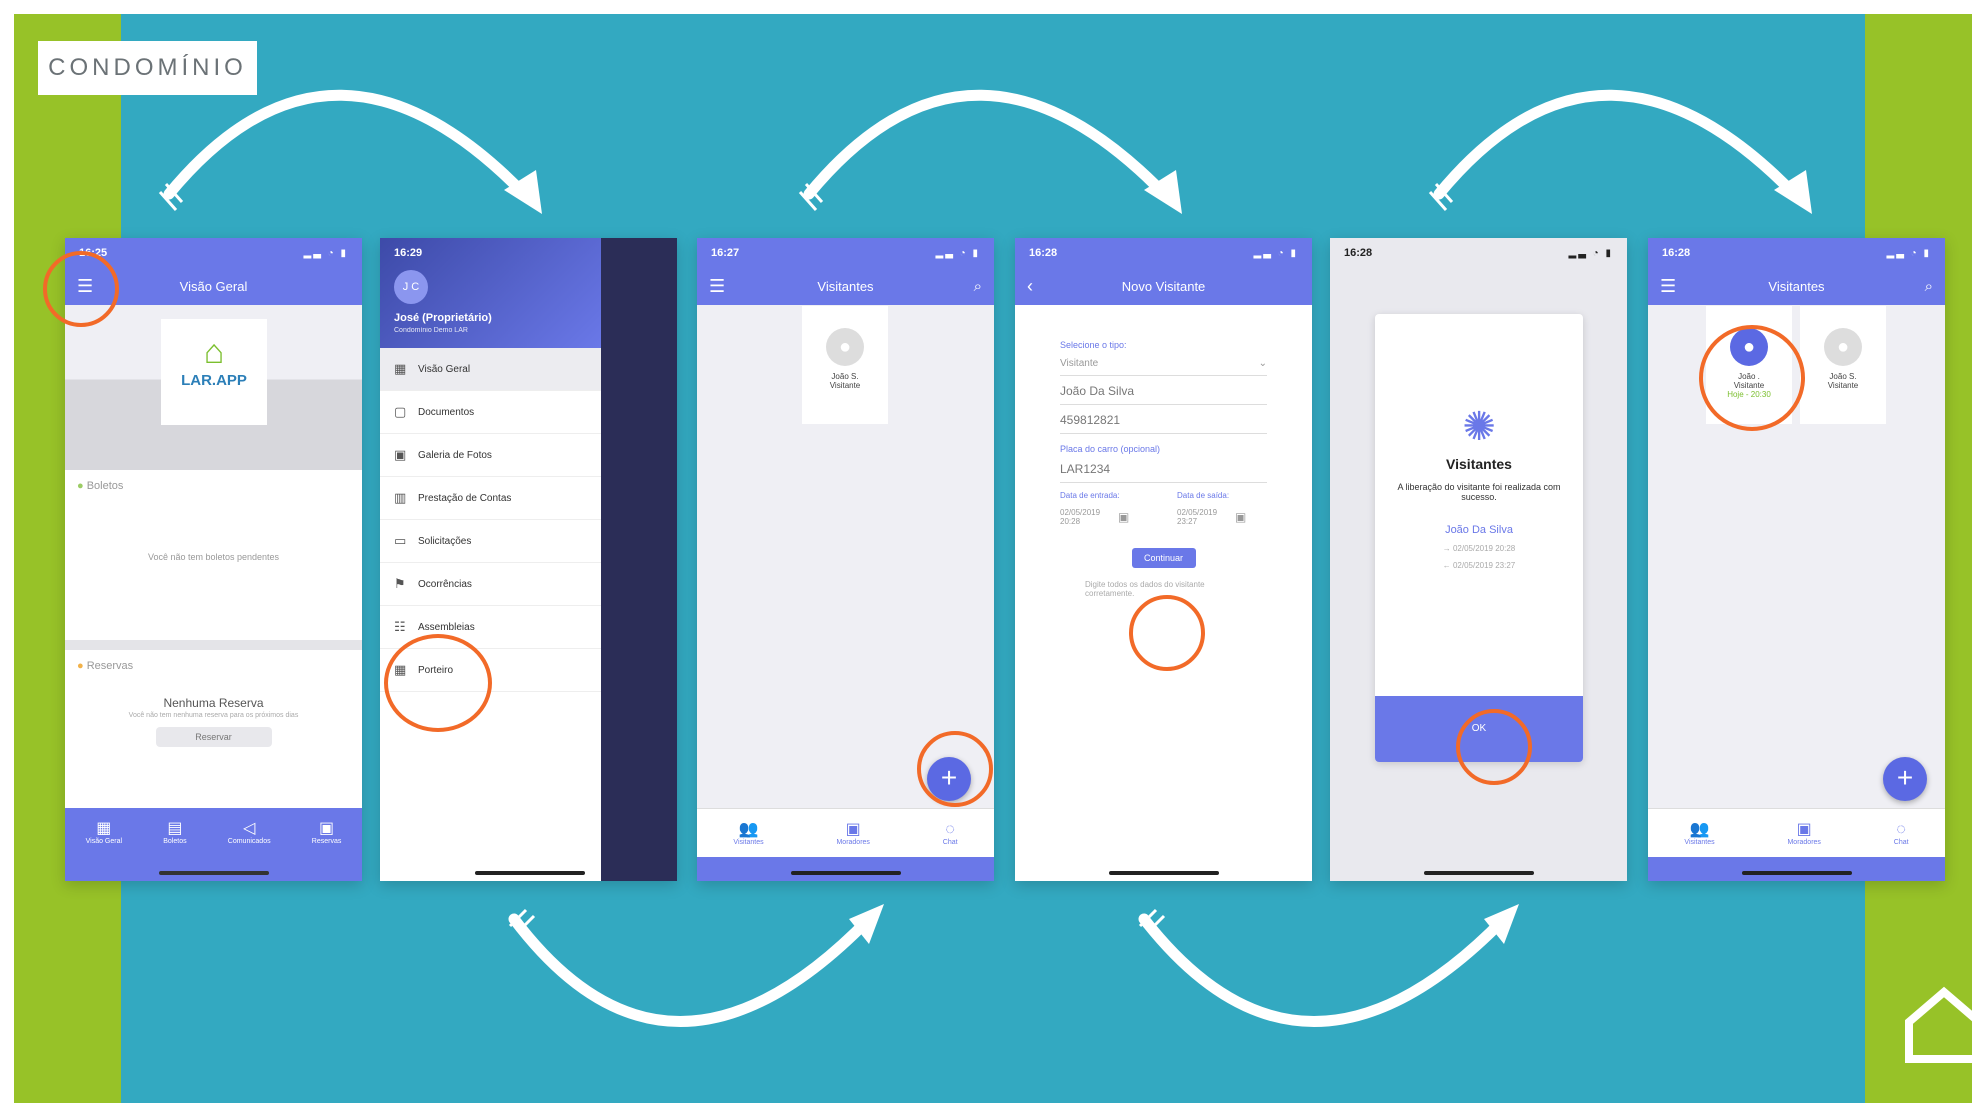 The image size is (1986, 1105). I want to click on entry-date-field: 02/05/2019 20:28, so click(1089, 517).